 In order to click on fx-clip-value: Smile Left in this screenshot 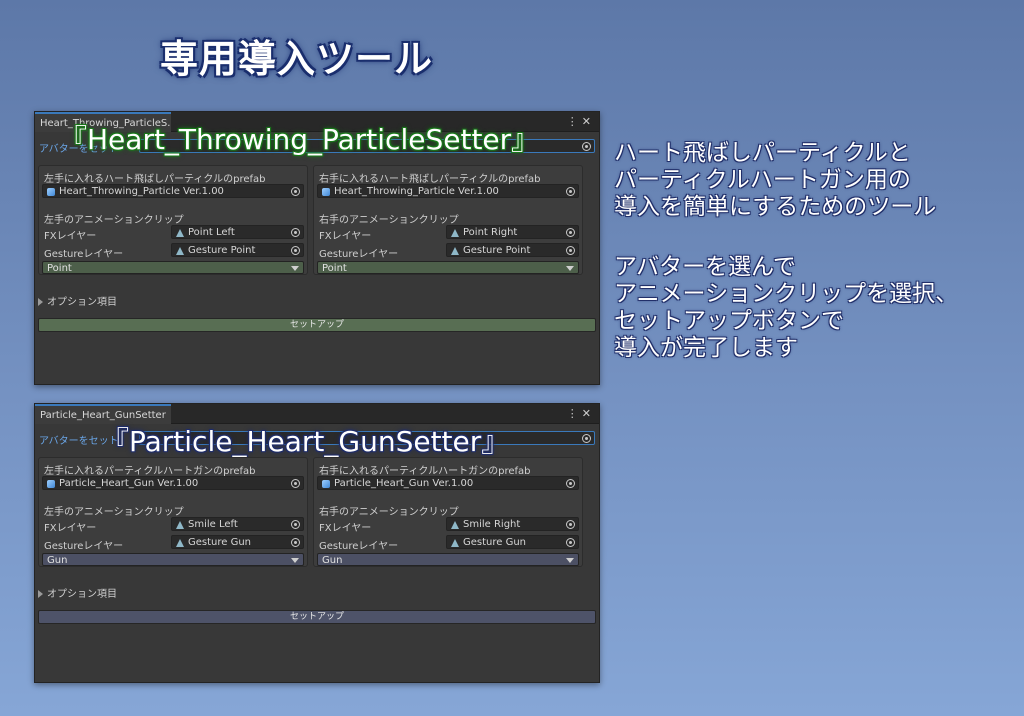, I will do `click(213, 524)`.